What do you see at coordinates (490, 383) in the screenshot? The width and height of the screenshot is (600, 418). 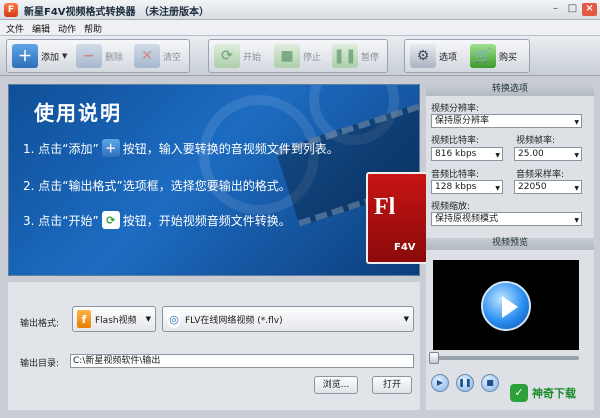 I see `stop-control-button: ■` at bounding box center [490, 383].